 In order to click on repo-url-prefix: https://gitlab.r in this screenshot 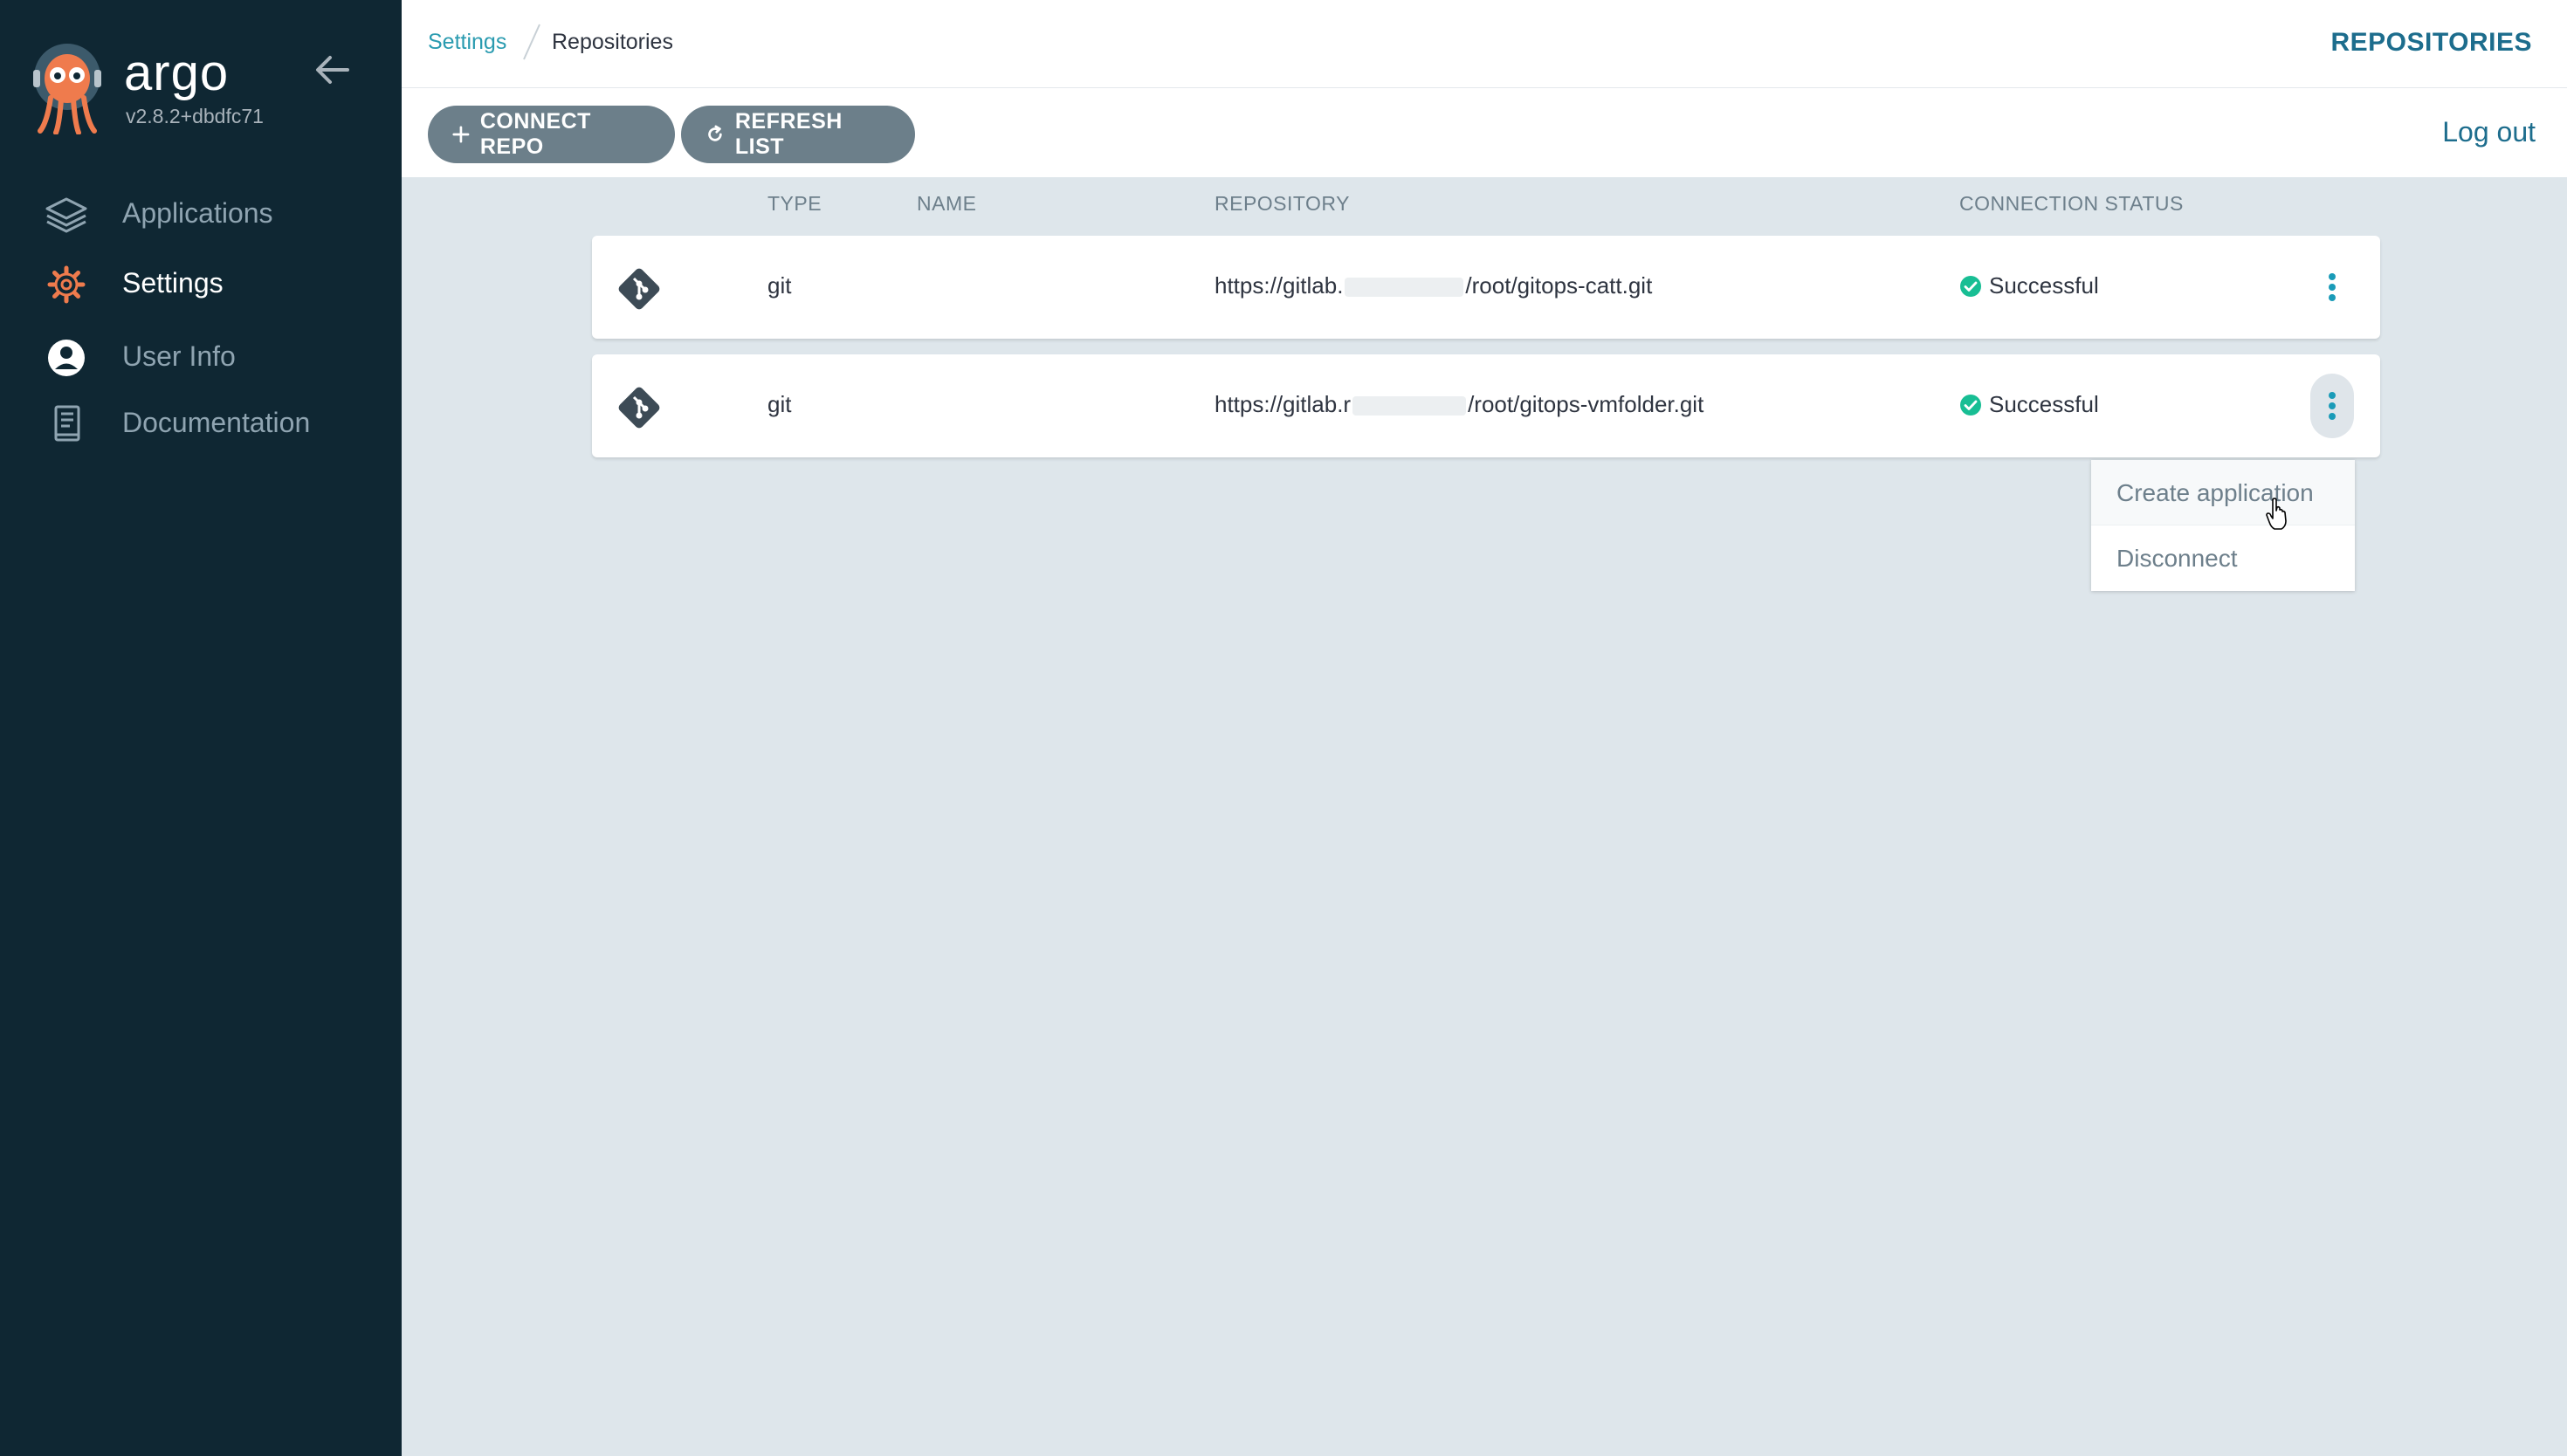, I will do `click(1283, 404)`.